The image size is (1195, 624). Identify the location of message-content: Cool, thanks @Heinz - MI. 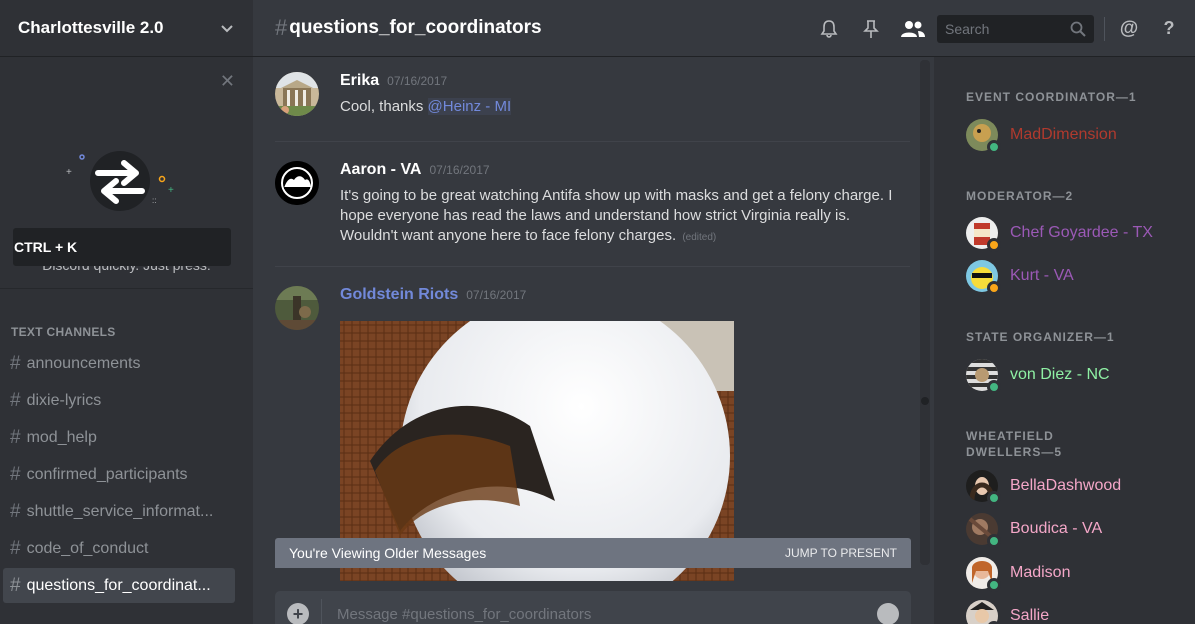
(625, 107).